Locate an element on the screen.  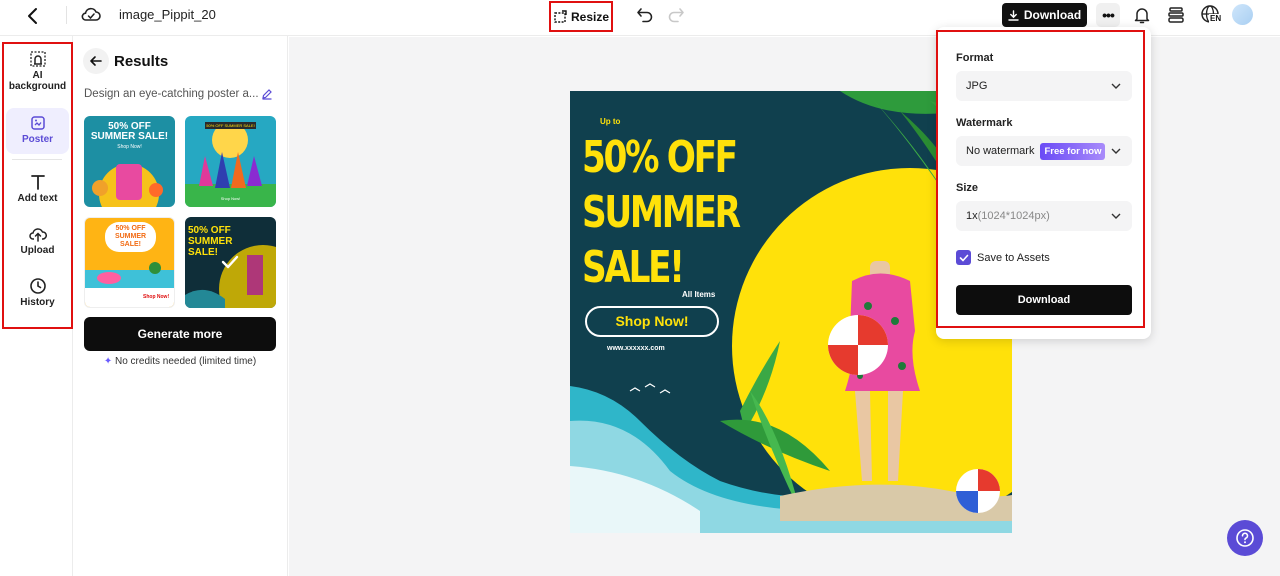
result-thumbnail-1: 50% OFF SUMMER SALE! Shop Now! is located at coordinates (129, 161).